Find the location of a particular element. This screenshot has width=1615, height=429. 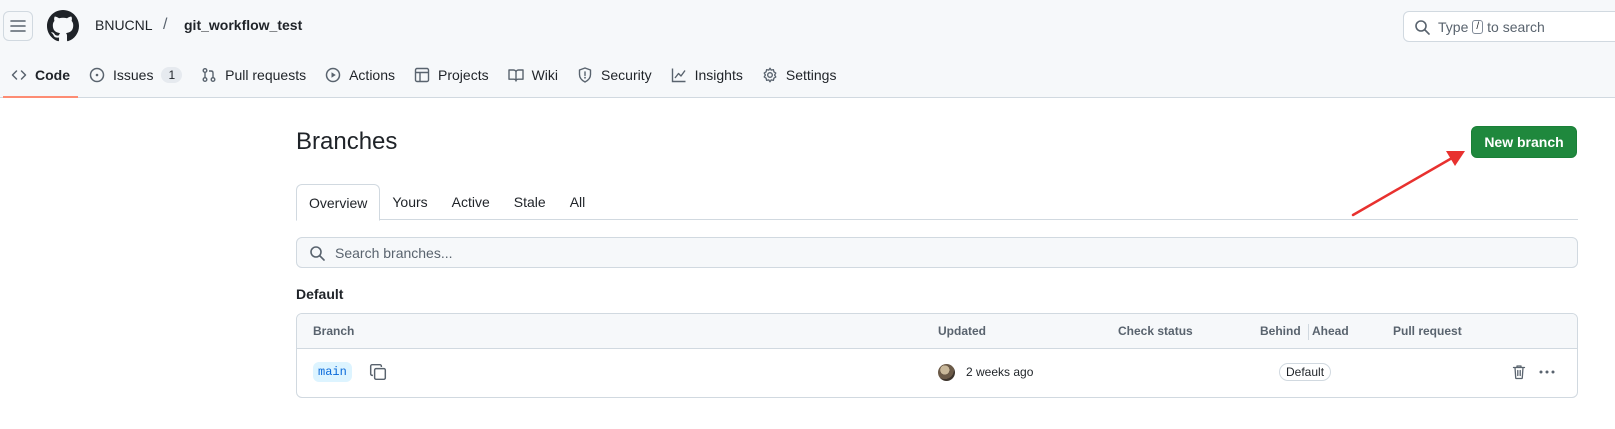

col-behind: Behind is located at coordinates (1280, 331).